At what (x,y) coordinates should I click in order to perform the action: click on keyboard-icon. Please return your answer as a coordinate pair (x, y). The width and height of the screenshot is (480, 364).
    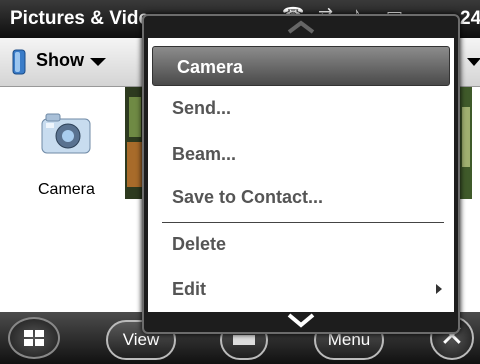
    Looking at the image, I should click on (244, 340).